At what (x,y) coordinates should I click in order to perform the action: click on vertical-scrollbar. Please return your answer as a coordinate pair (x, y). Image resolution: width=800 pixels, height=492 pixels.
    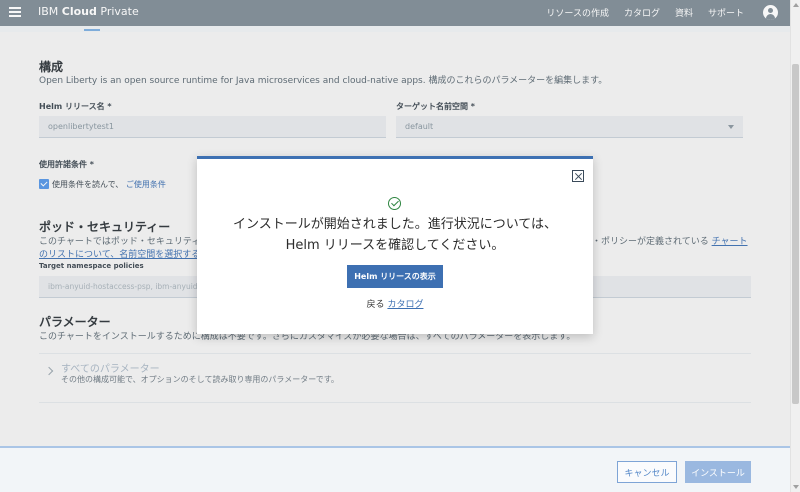
    Looking at the image, I should click on (795, 246).